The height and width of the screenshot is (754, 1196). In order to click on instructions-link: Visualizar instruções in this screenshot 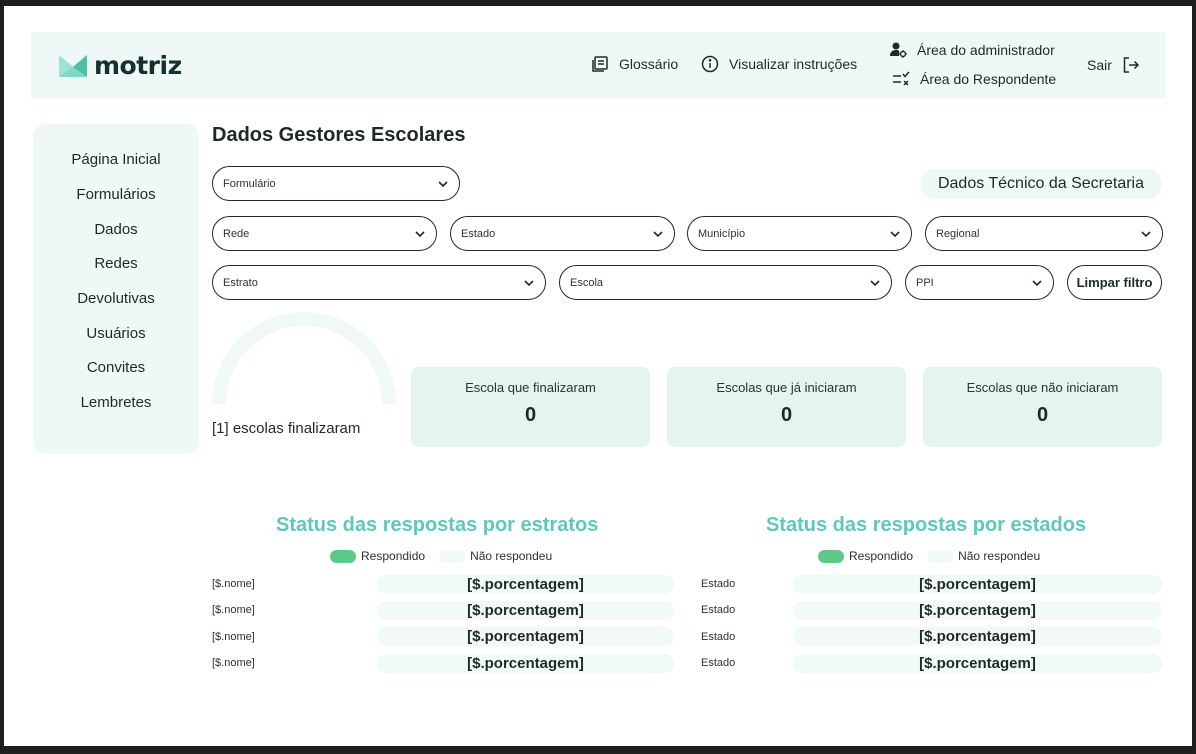, I will do `click(779, 64)`.